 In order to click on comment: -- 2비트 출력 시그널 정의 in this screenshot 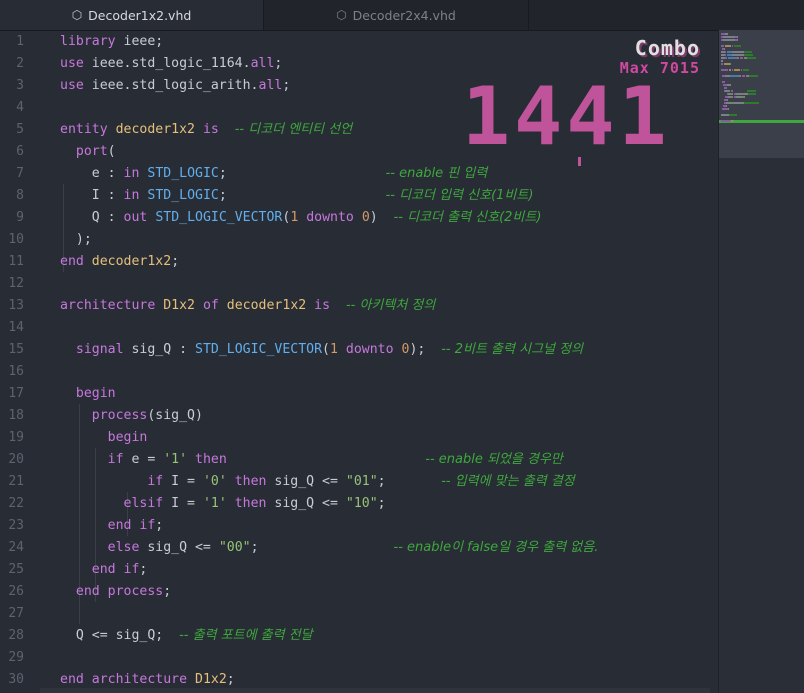, I will do `click(512, 349)`.